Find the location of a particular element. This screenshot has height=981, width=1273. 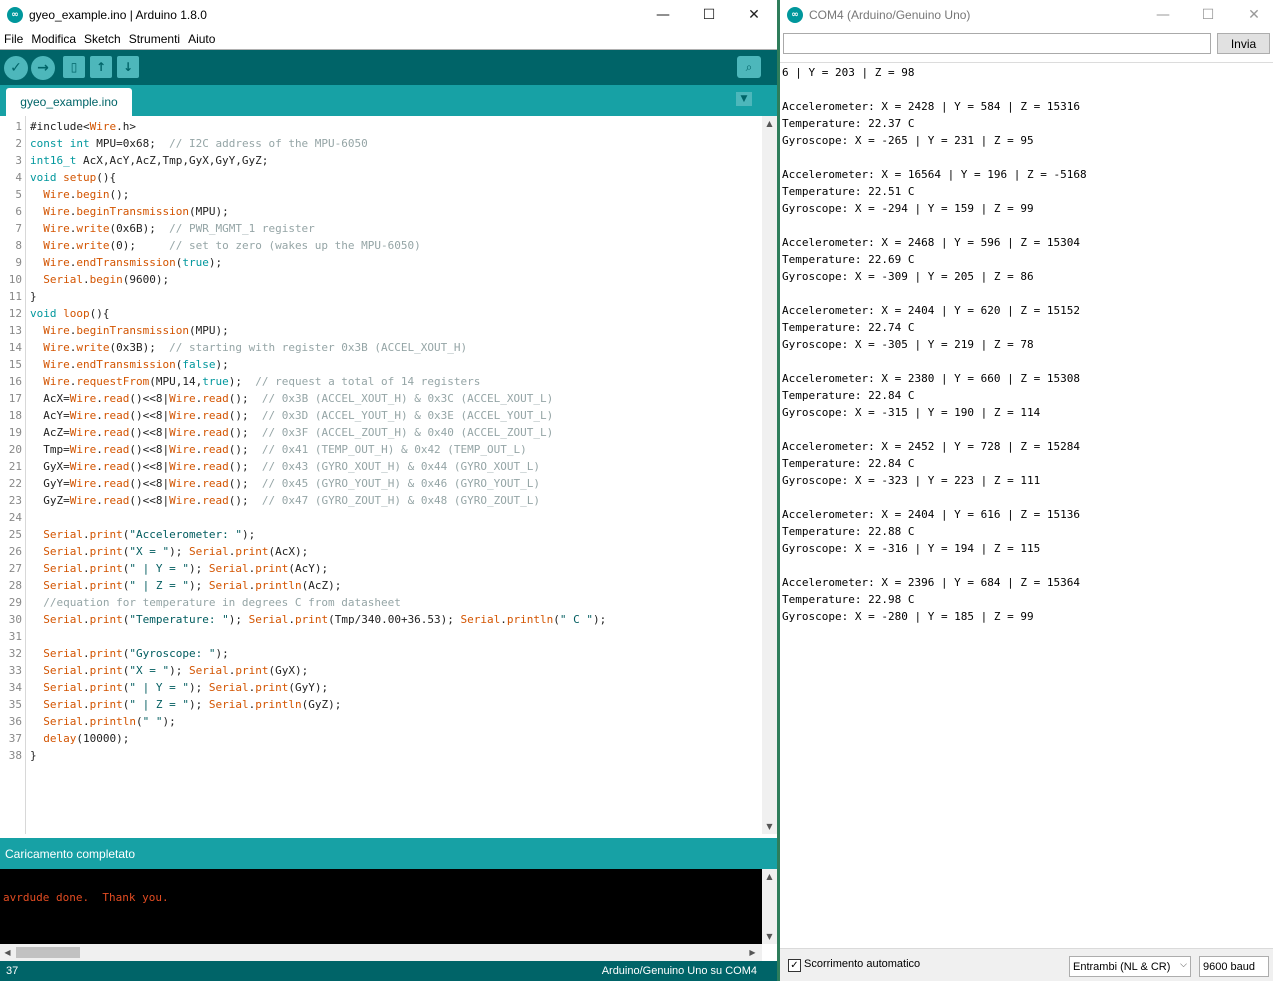

menu-modifica: Modifica is located at coordinates (53, 39).